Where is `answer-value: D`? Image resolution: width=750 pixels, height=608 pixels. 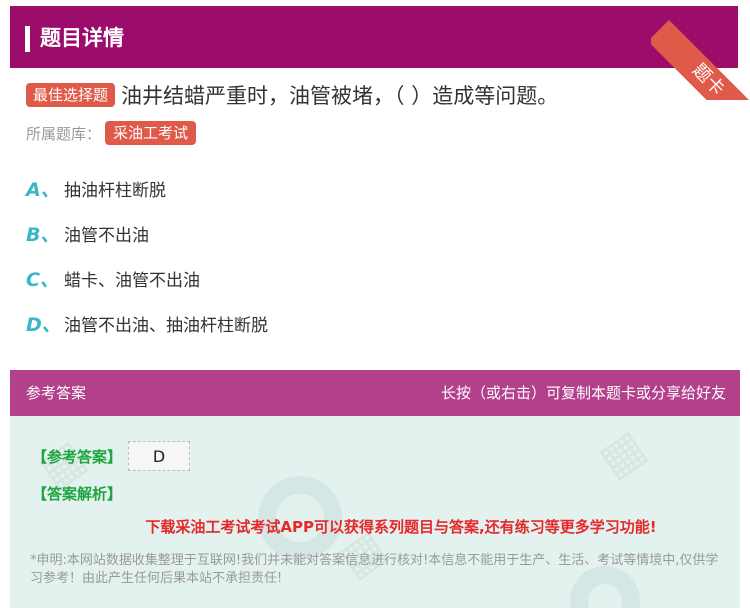
answer-value: D is located at coordinates (159, 456).